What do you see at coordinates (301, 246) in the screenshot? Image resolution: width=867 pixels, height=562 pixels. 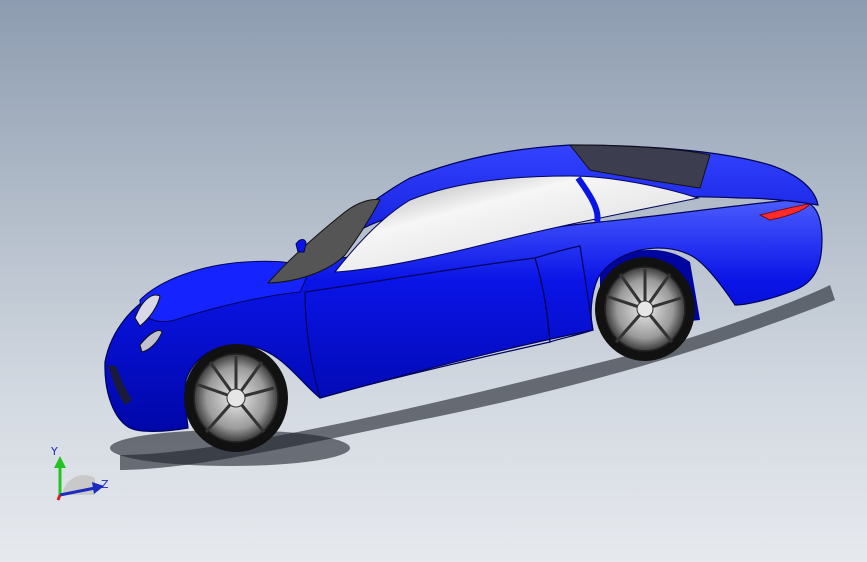 I see `side-mirror` at bounding box center [301, 246].